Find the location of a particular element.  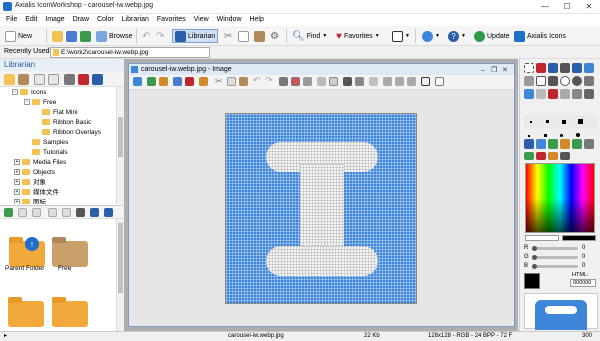

menu-image: Image is located at coordinates (54, 20).